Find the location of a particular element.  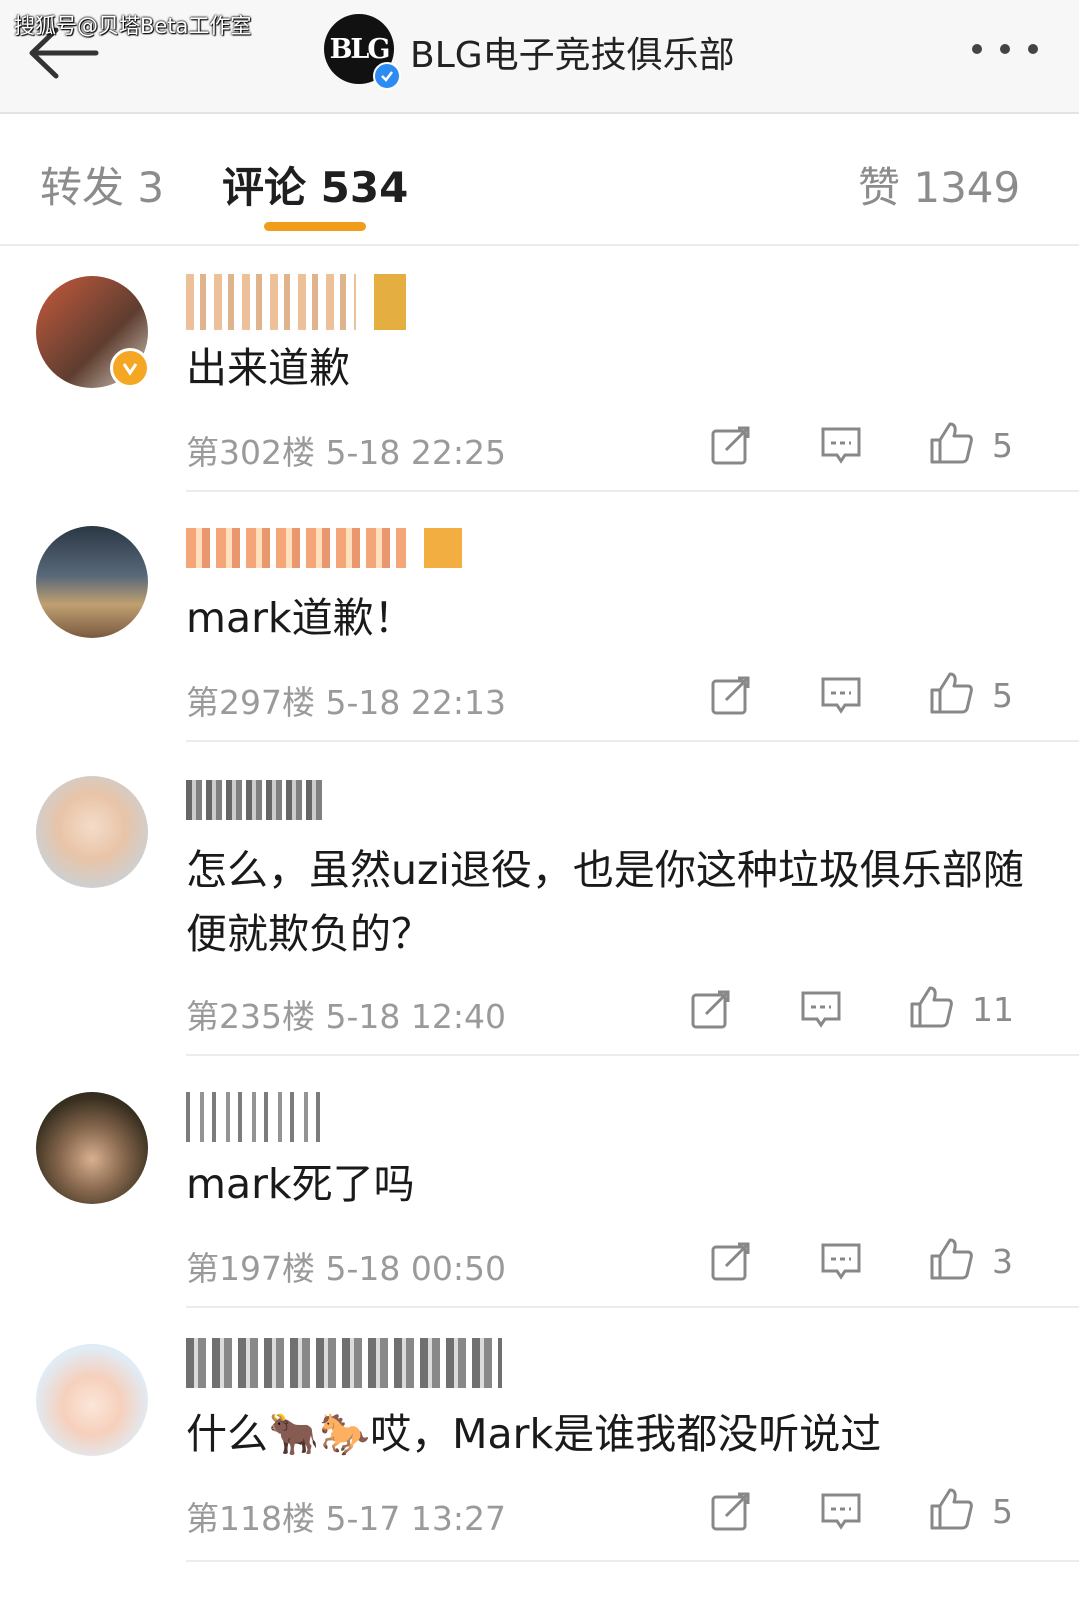

comment-text: mark道歉！ is located at coordinates (300, 618).